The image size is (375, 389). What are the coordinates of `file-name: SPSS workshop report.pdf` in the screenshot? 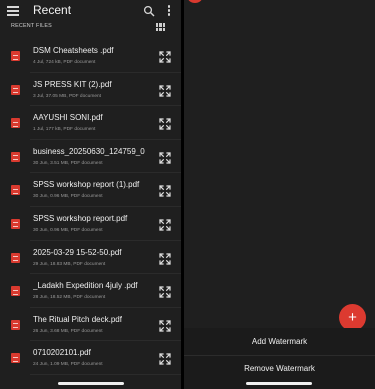 It's located at (80, 218).